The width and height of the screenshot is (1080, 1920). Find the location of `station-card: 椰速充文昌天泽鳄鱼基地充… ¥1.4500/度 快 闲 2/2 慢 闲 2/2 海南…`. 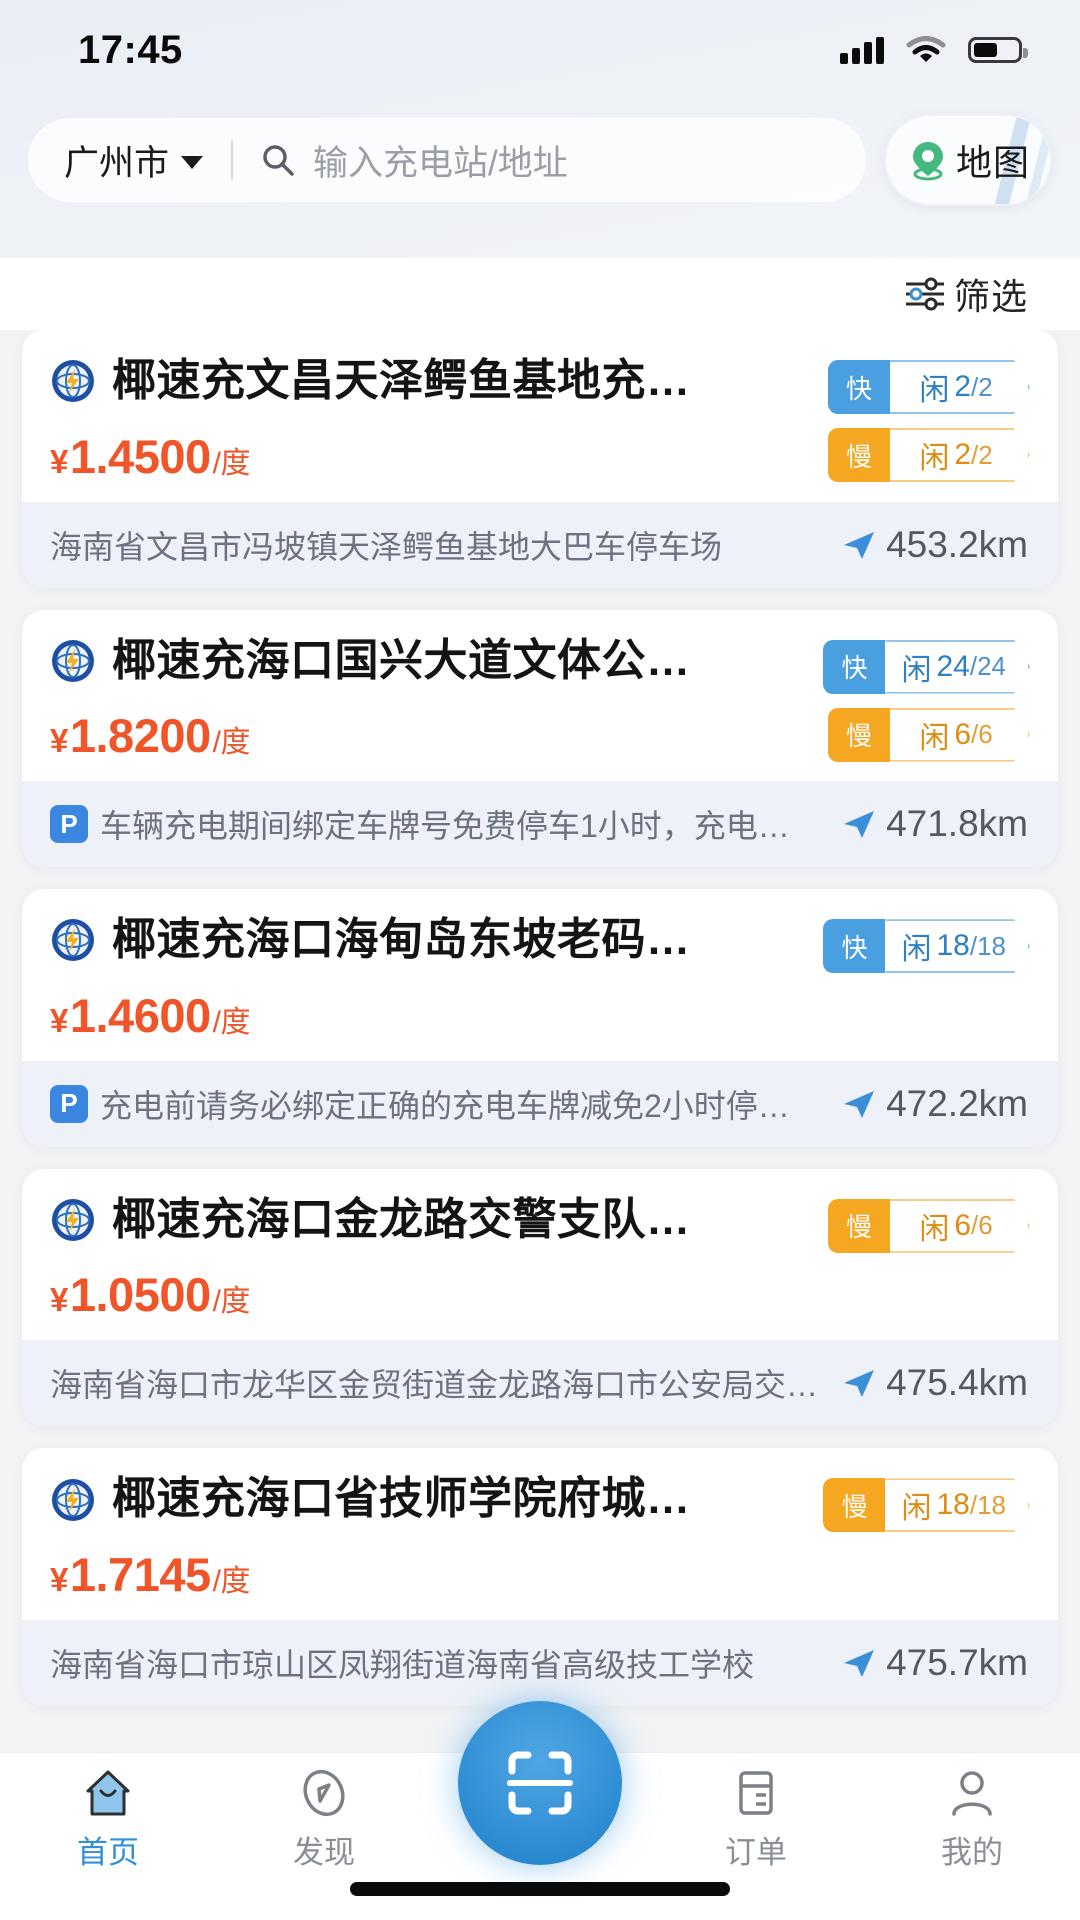

station-card: 椰速充文昌天泽鳄鱼基地充… ¥1.4500/度 快 闲 2/2 慢 闲 2/2 海南… is located at coordinates (540, 459).